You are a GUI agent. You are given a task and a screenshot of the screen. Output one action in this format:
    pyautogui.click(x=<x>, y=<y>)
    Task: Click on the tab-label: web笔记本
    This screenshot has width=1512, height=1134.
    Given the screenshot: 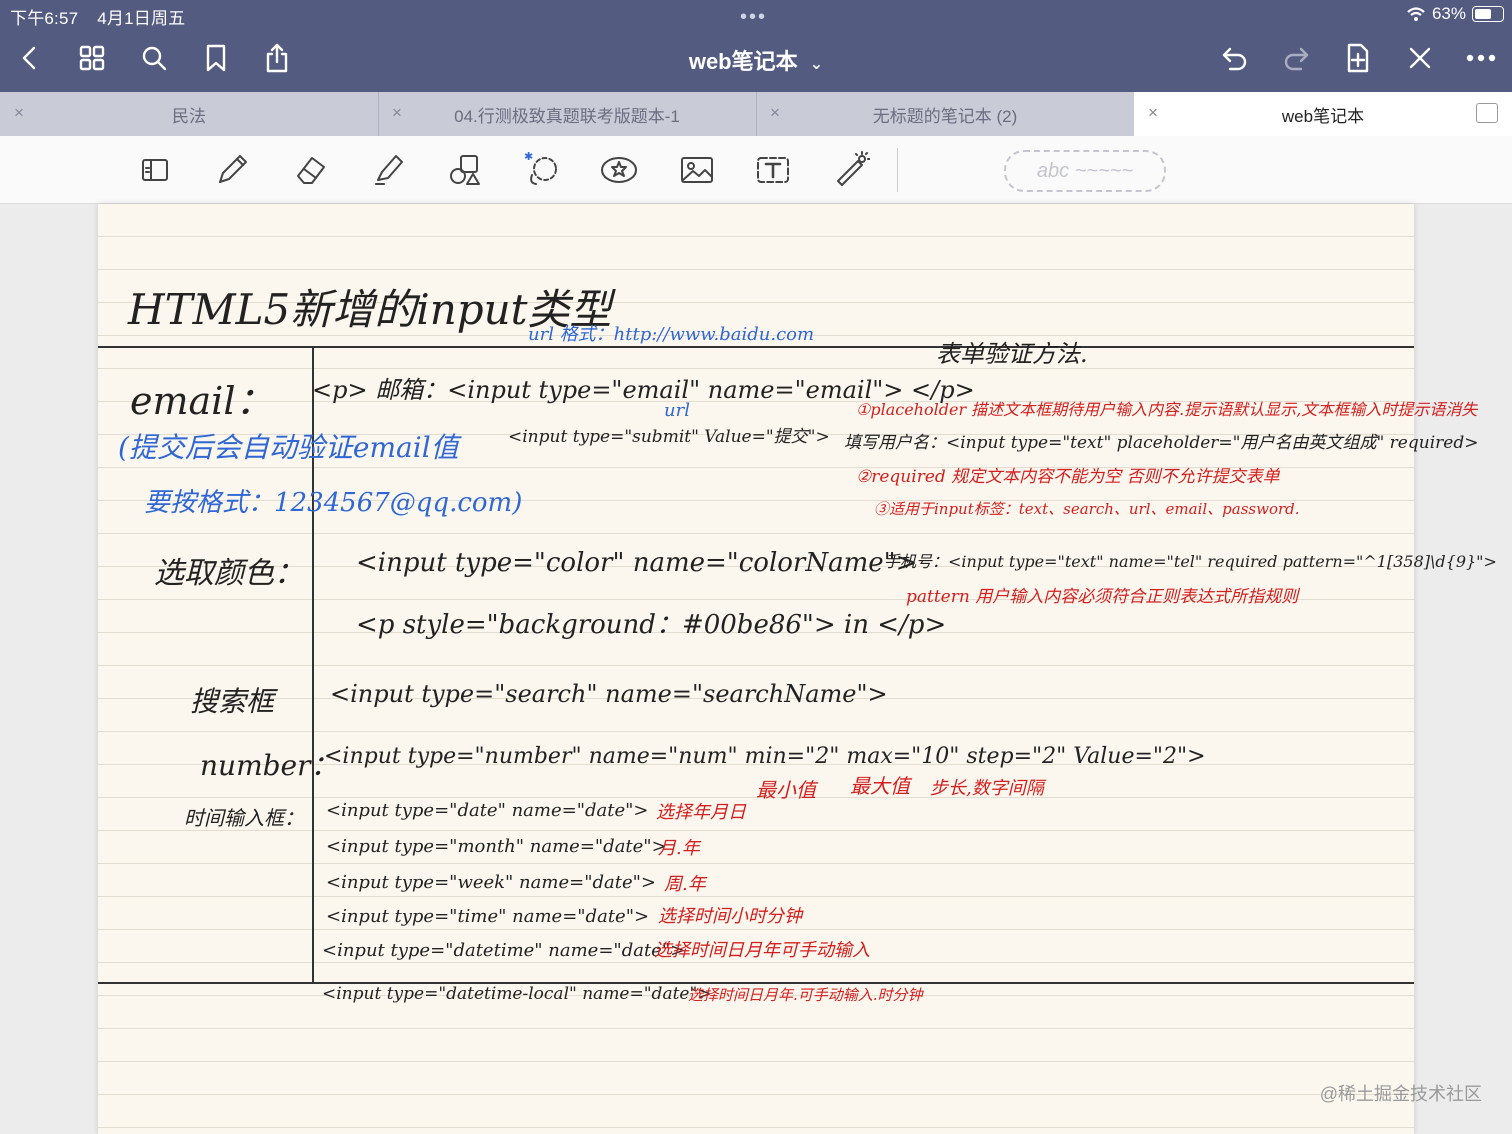 What is the action you would take?
    pyautogui.click(x=1323, y=116)
    